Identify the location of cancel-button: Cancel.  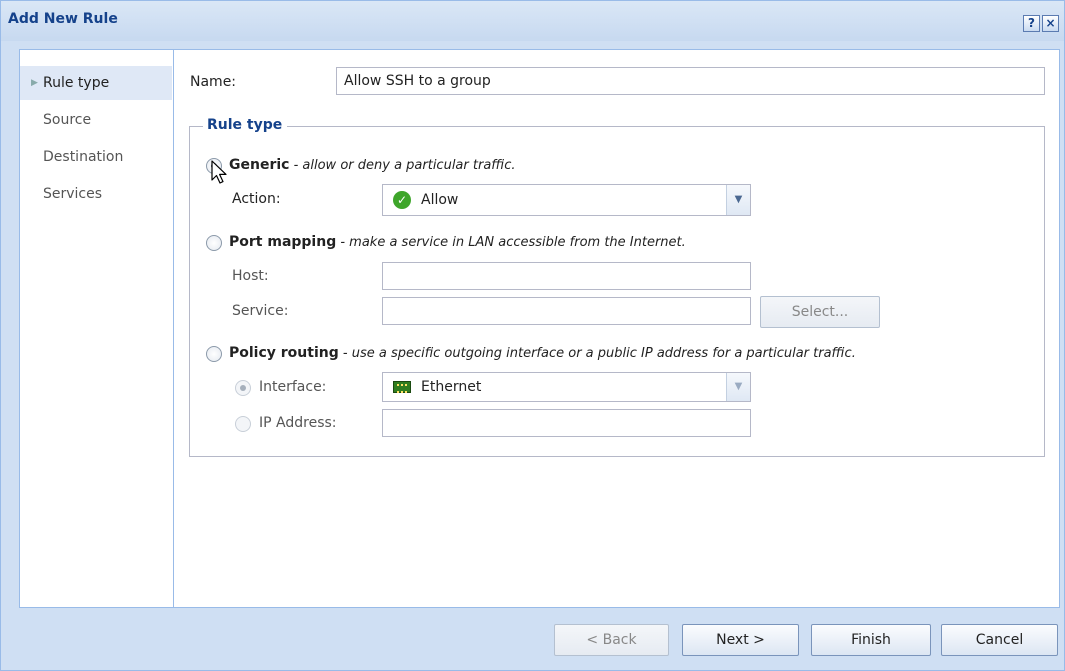
(999, 640).